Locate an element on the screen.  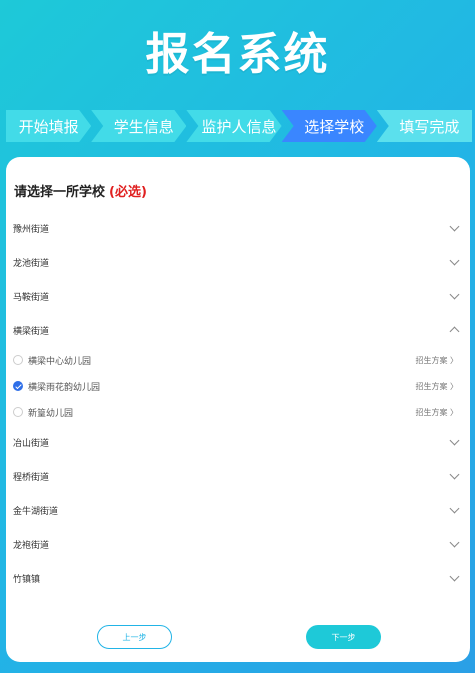
step-select-school: 选择学校 is located at coordinates (329, 126).